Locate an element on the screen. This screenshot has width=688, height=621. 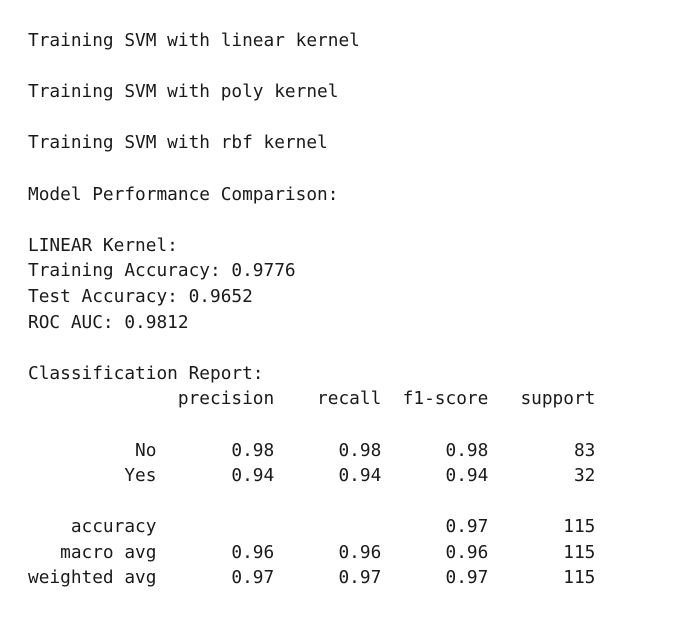
report-row-yes: Yes 0.94 0.94 0.94 32 is located at coordinates (312, 476).